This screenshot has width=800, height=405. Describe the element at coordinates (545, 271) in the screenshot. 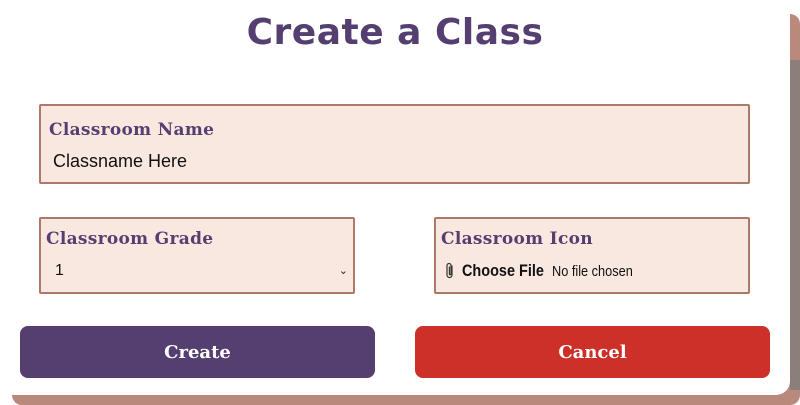

I see `file-picker: Choose File No file chosen` at that location.